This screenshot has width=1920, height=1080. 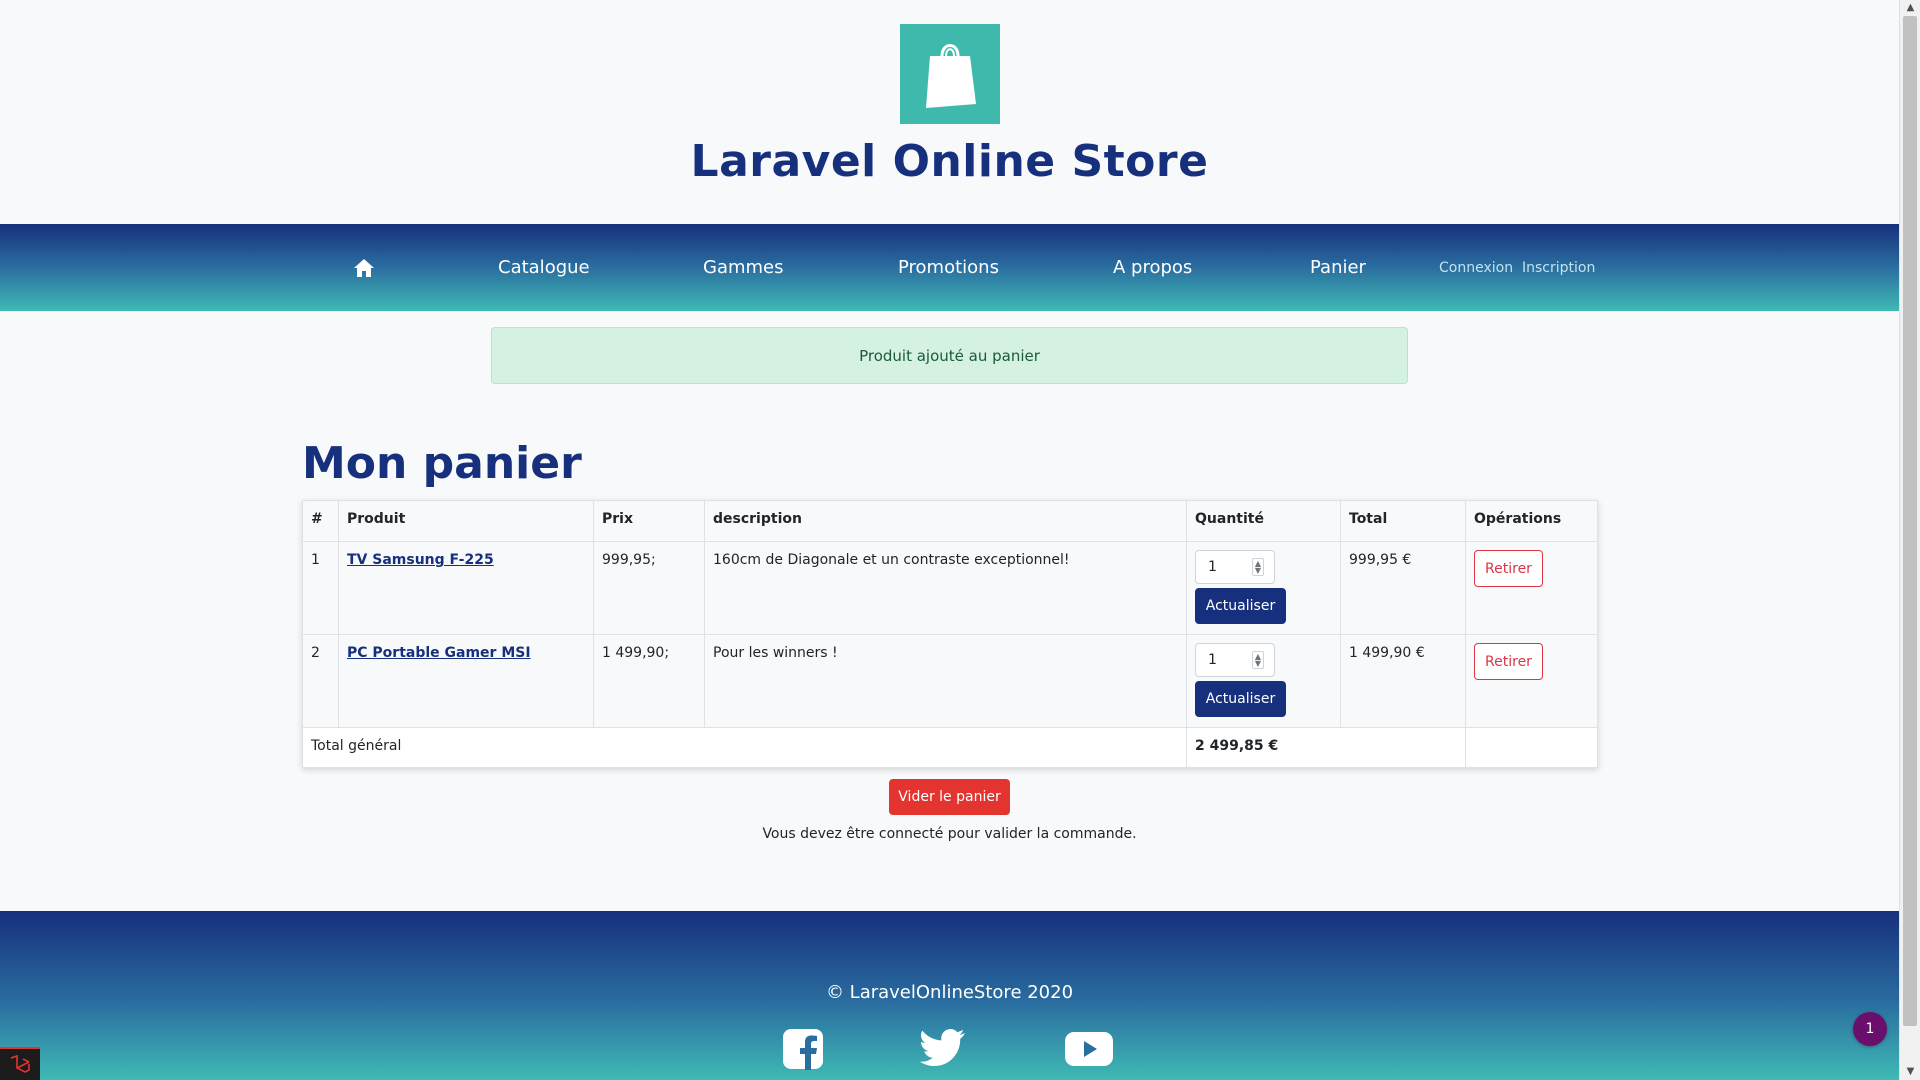 I want to click on copyright: © LaravelOnlineStore 2020, so click(x=949, y=992).